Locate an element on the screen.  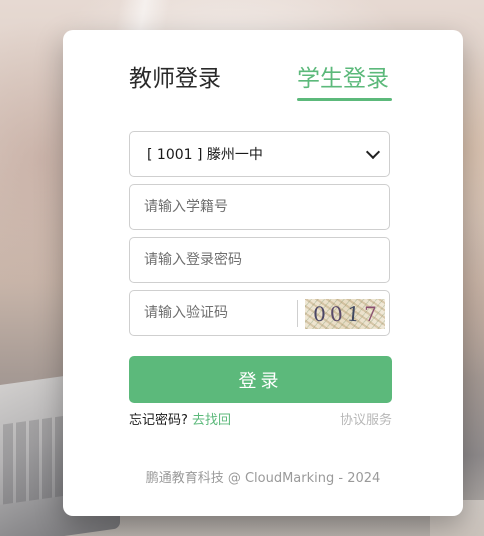
forgot-password-label: 忘记密码? is located at coordinates (158, 420).